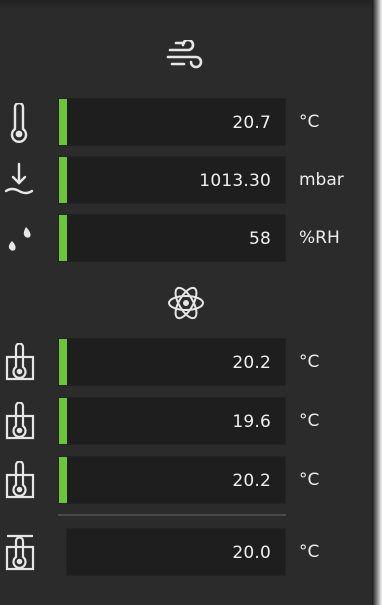 This screenshot has height=605, width=382. Describe the element at coordinates (321, 180) in the screenshot. I see `pressure-unit: mbar` at that location.